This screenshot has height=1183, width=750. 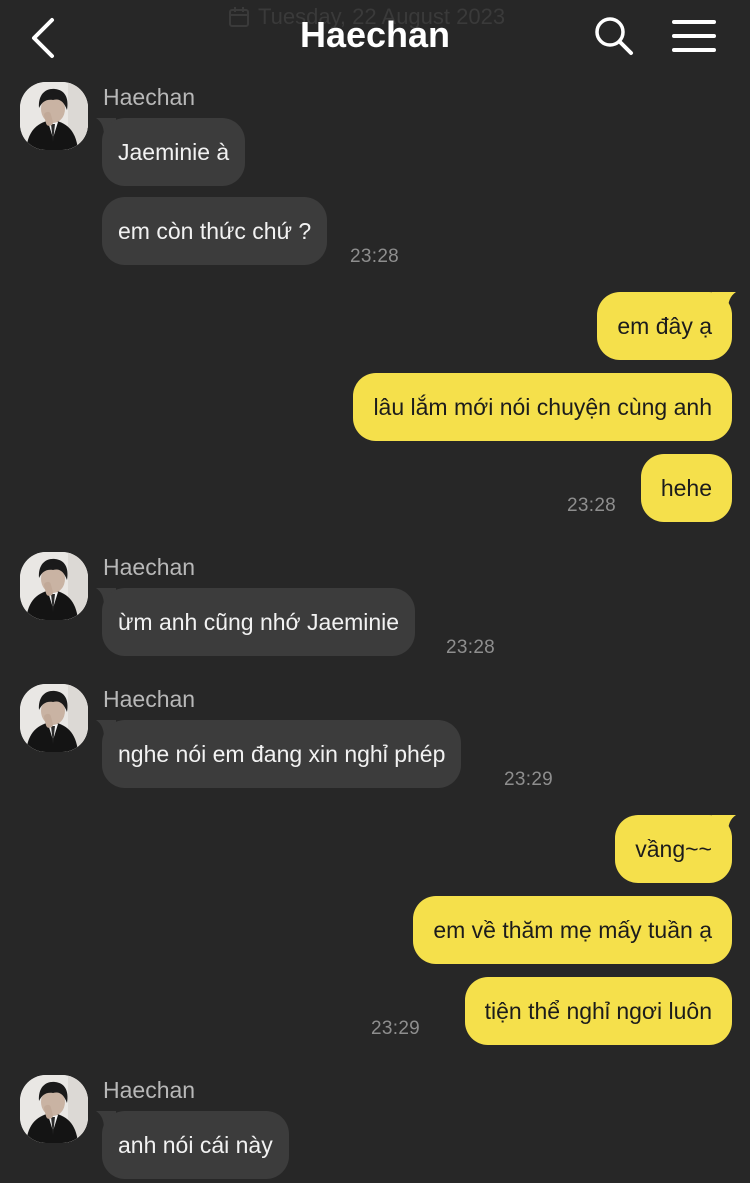 I want to click on incoming-message: anh nói cái này, so click(x=195, y=1145).